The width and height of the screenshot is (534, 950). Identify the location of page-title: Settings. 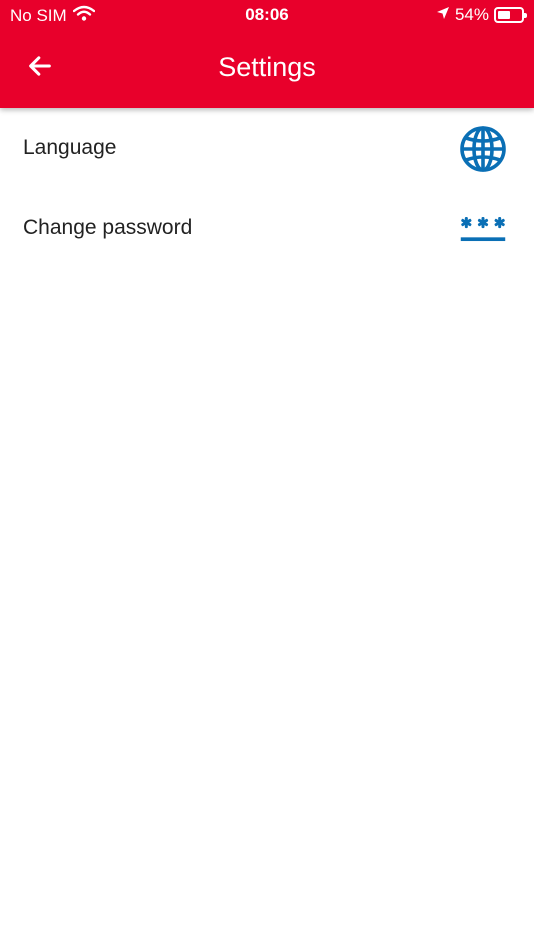
(267, 67).